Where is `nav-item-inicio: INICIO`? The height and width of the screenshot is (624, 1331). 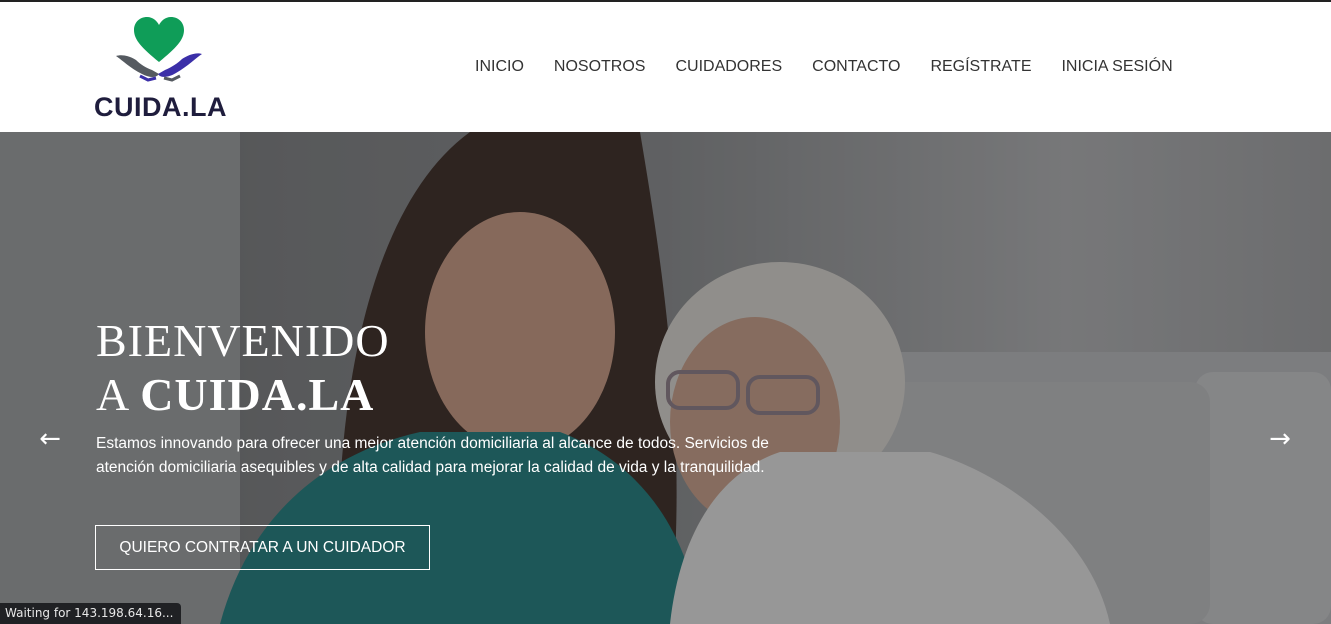
nav-item-inicio: INICIO is located at coordinates (499, 67).